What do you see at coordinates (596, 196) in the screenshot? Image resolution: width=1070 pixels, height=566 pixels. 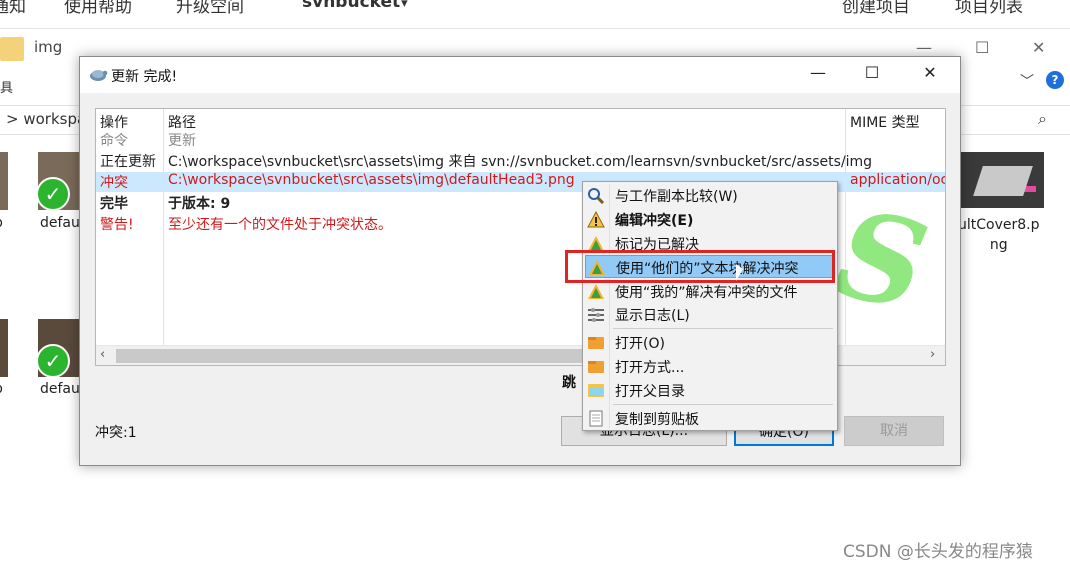 I see `magnifier-icon` at bounding box center [596, 196].